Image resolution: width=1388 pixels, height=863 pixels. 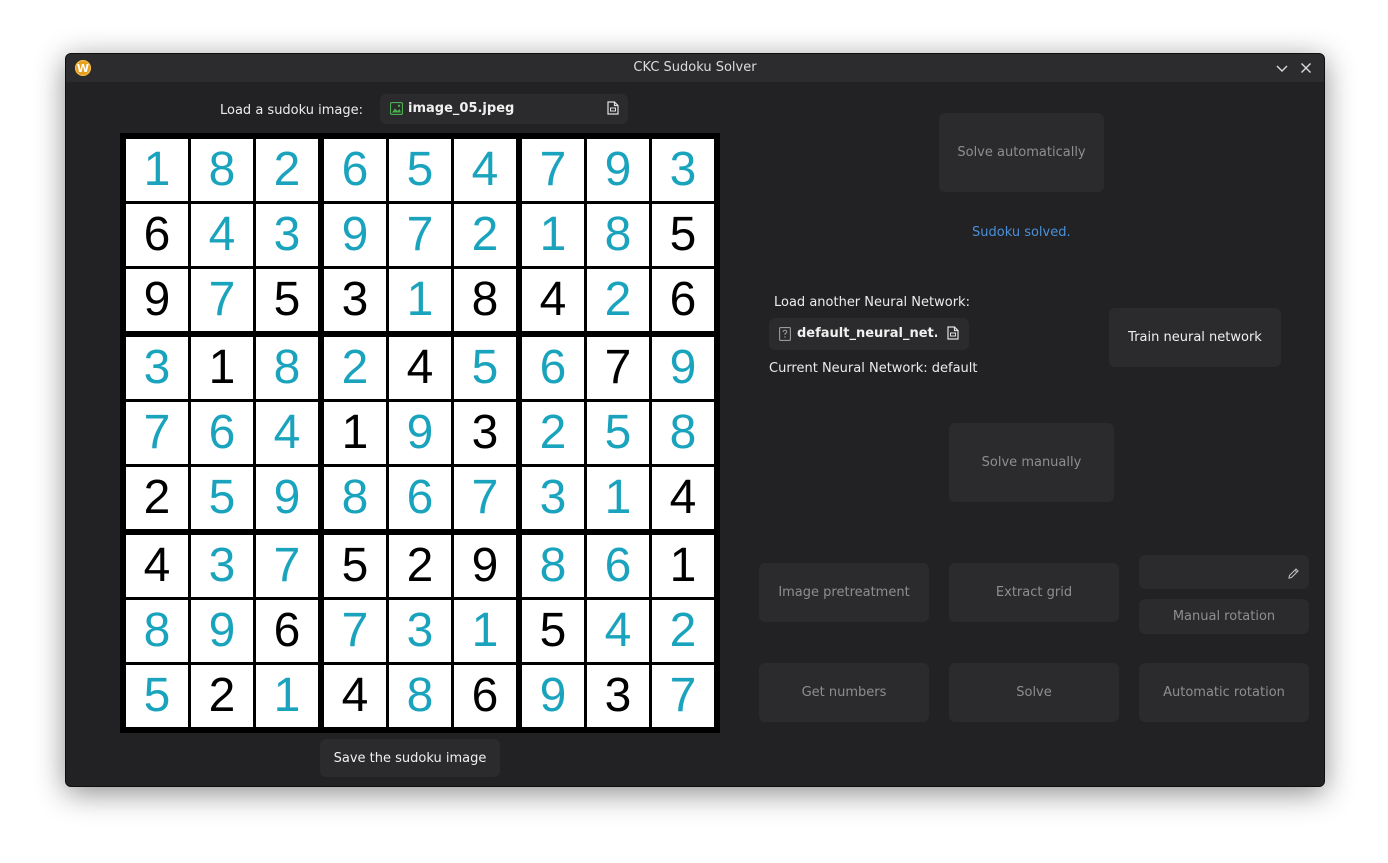 I want to click on get-numbers-button: Get numbers, so click(x=844, y=692).